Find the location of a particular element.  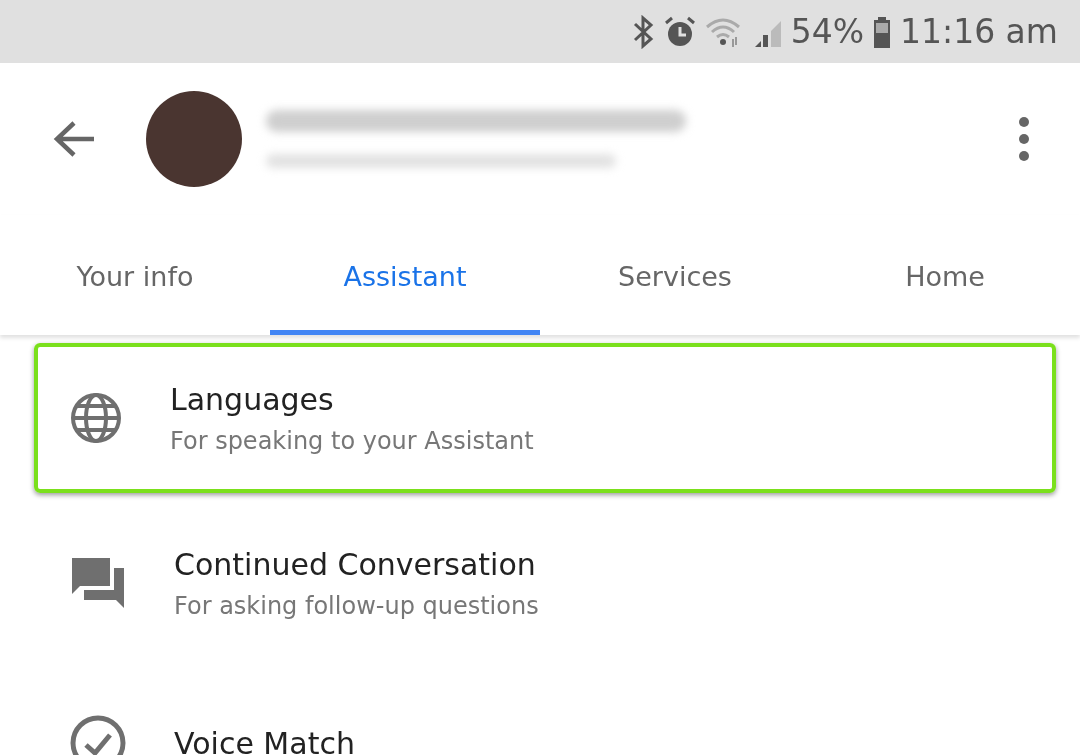

battery-icon is located at coordinates (882, 31).